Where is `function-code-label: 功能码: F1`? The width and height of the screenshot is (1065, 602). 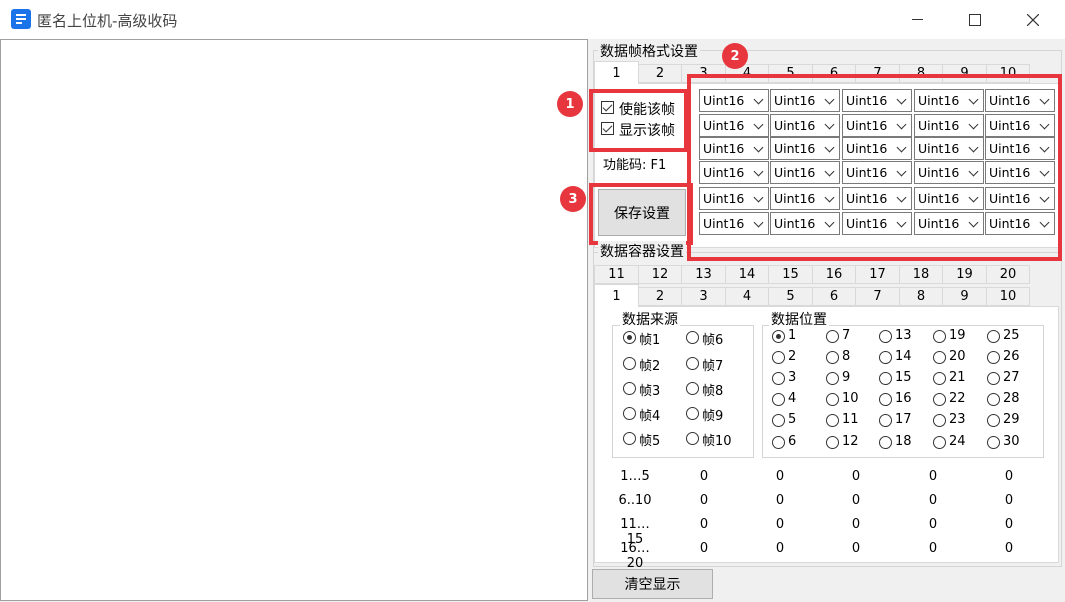
function-code-label: 功能码: F1 is located at coordinates (635, 165).